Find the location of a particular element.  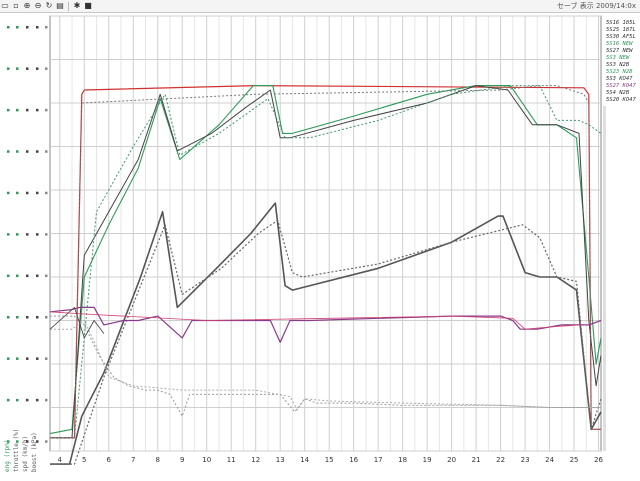

x-tick-label: 16 is located at coordinates (353, 460).